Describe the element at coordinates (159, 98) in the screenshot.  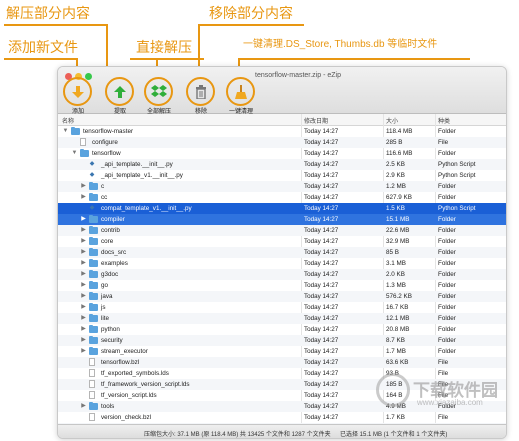
I see `extract-all-button: 全部解压` at that location.